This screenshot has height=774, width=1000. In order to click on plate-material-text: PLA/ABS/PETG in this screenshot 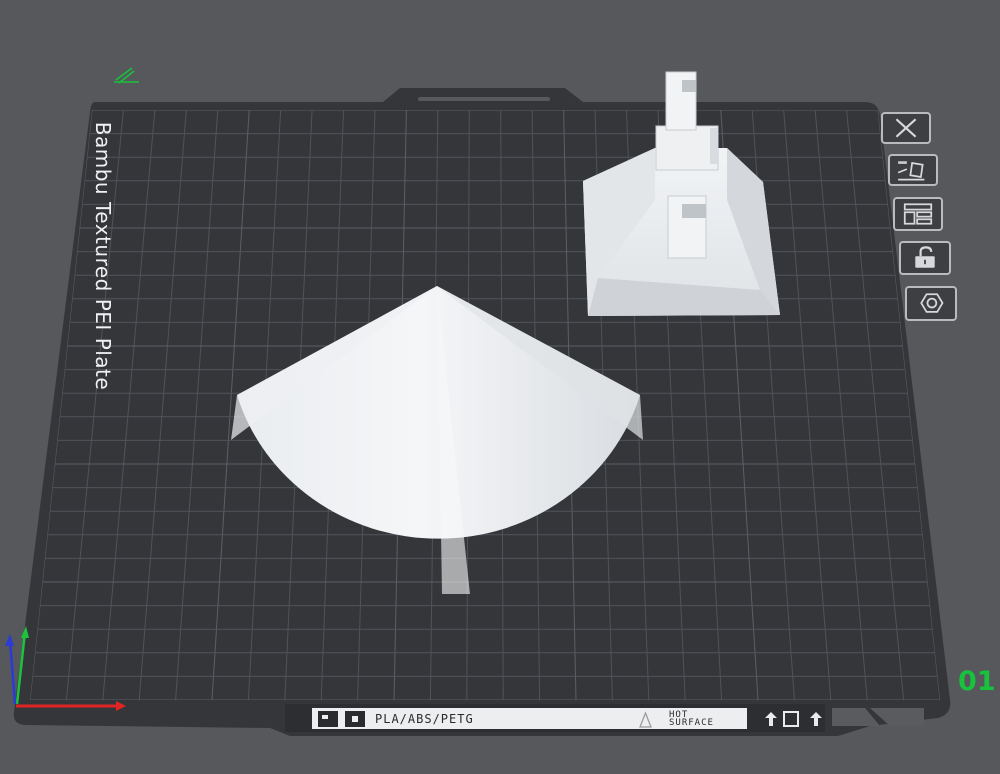, I will do `click(424, 719)`.